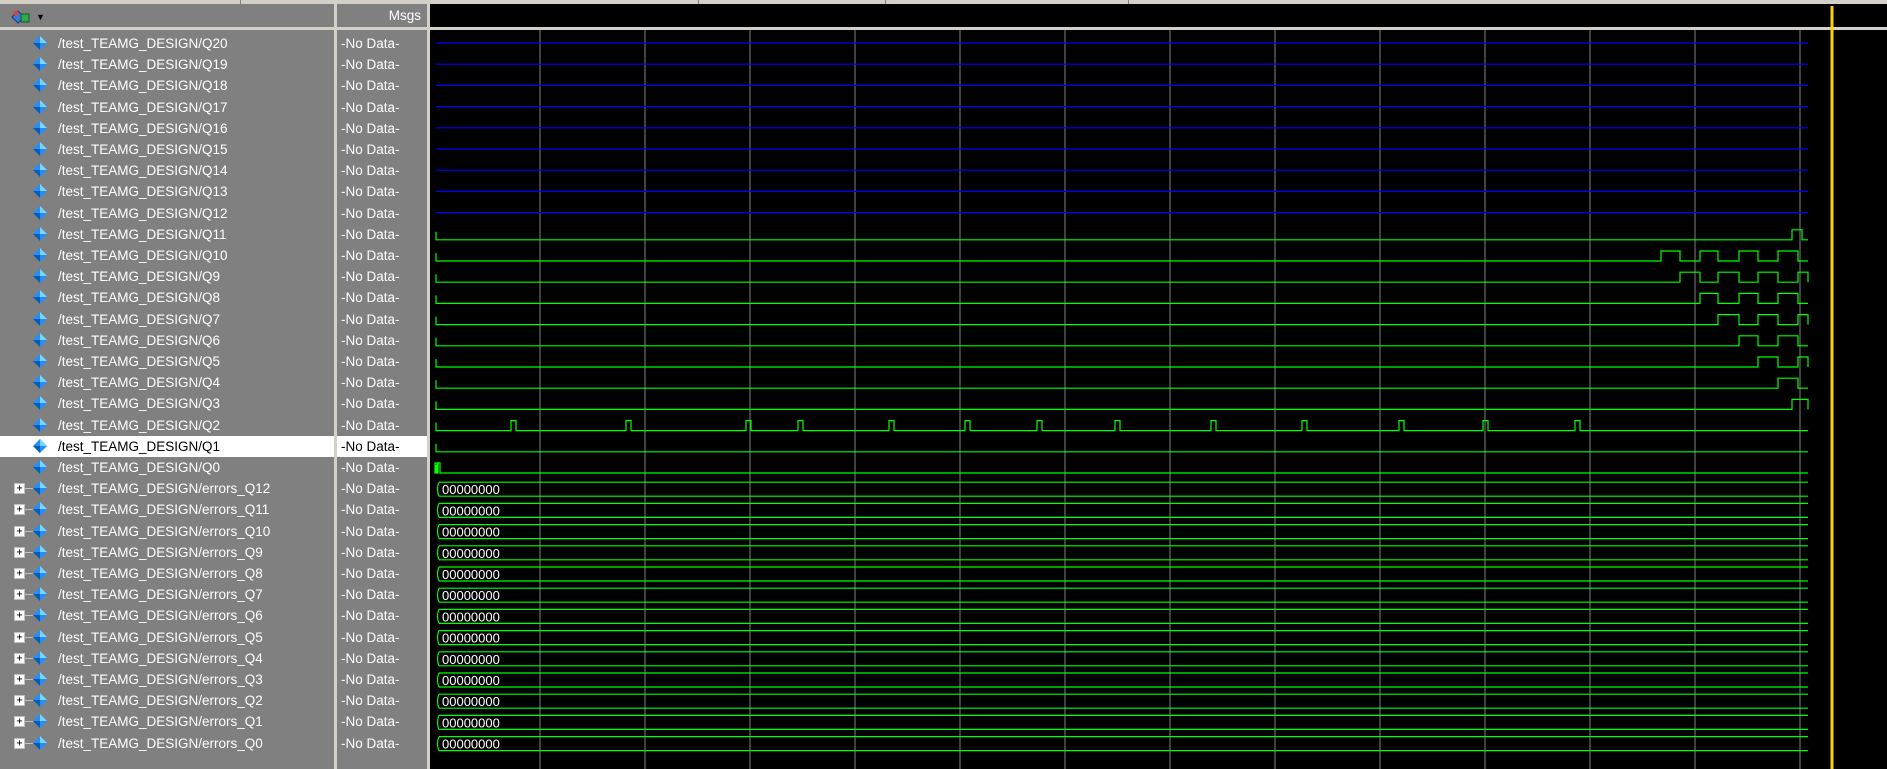 This screenshot has width=1887, height=769. I want to click on signal-row: /test_TEAMG_DESIGN/Q3, so click(167, 403).